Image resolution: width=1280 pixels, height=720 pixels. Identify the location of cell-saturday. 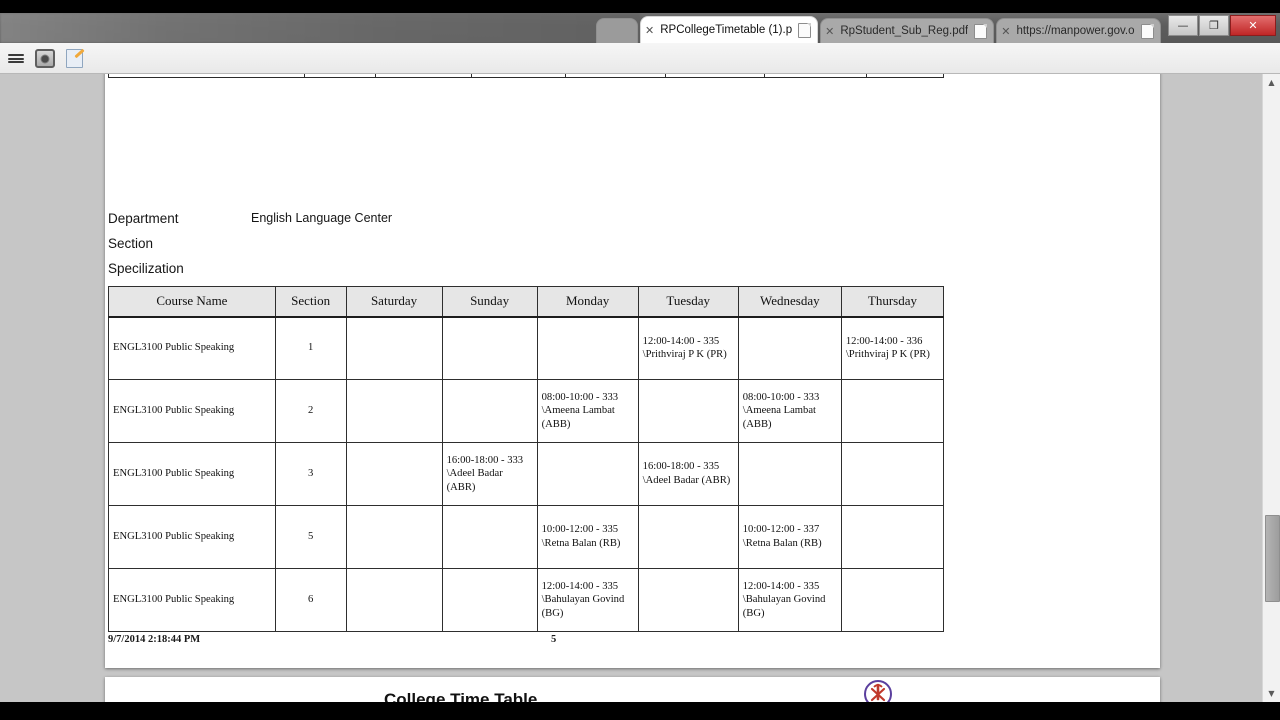
(394, 600).